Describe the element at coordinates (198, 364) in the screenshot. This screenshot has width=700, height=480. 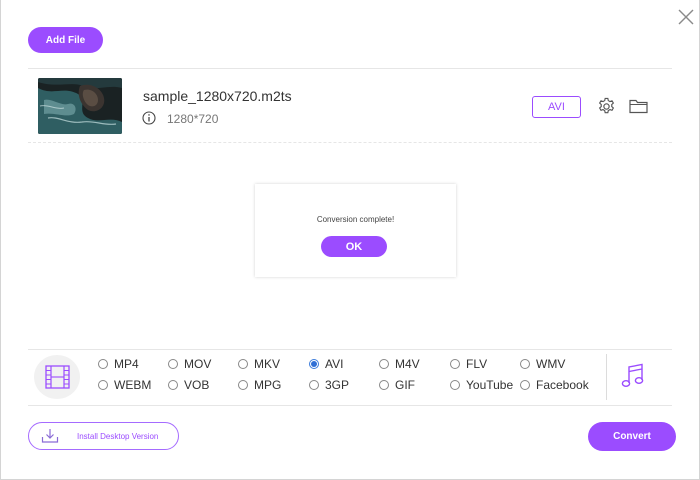
I see `format-label: MOV` at that location.